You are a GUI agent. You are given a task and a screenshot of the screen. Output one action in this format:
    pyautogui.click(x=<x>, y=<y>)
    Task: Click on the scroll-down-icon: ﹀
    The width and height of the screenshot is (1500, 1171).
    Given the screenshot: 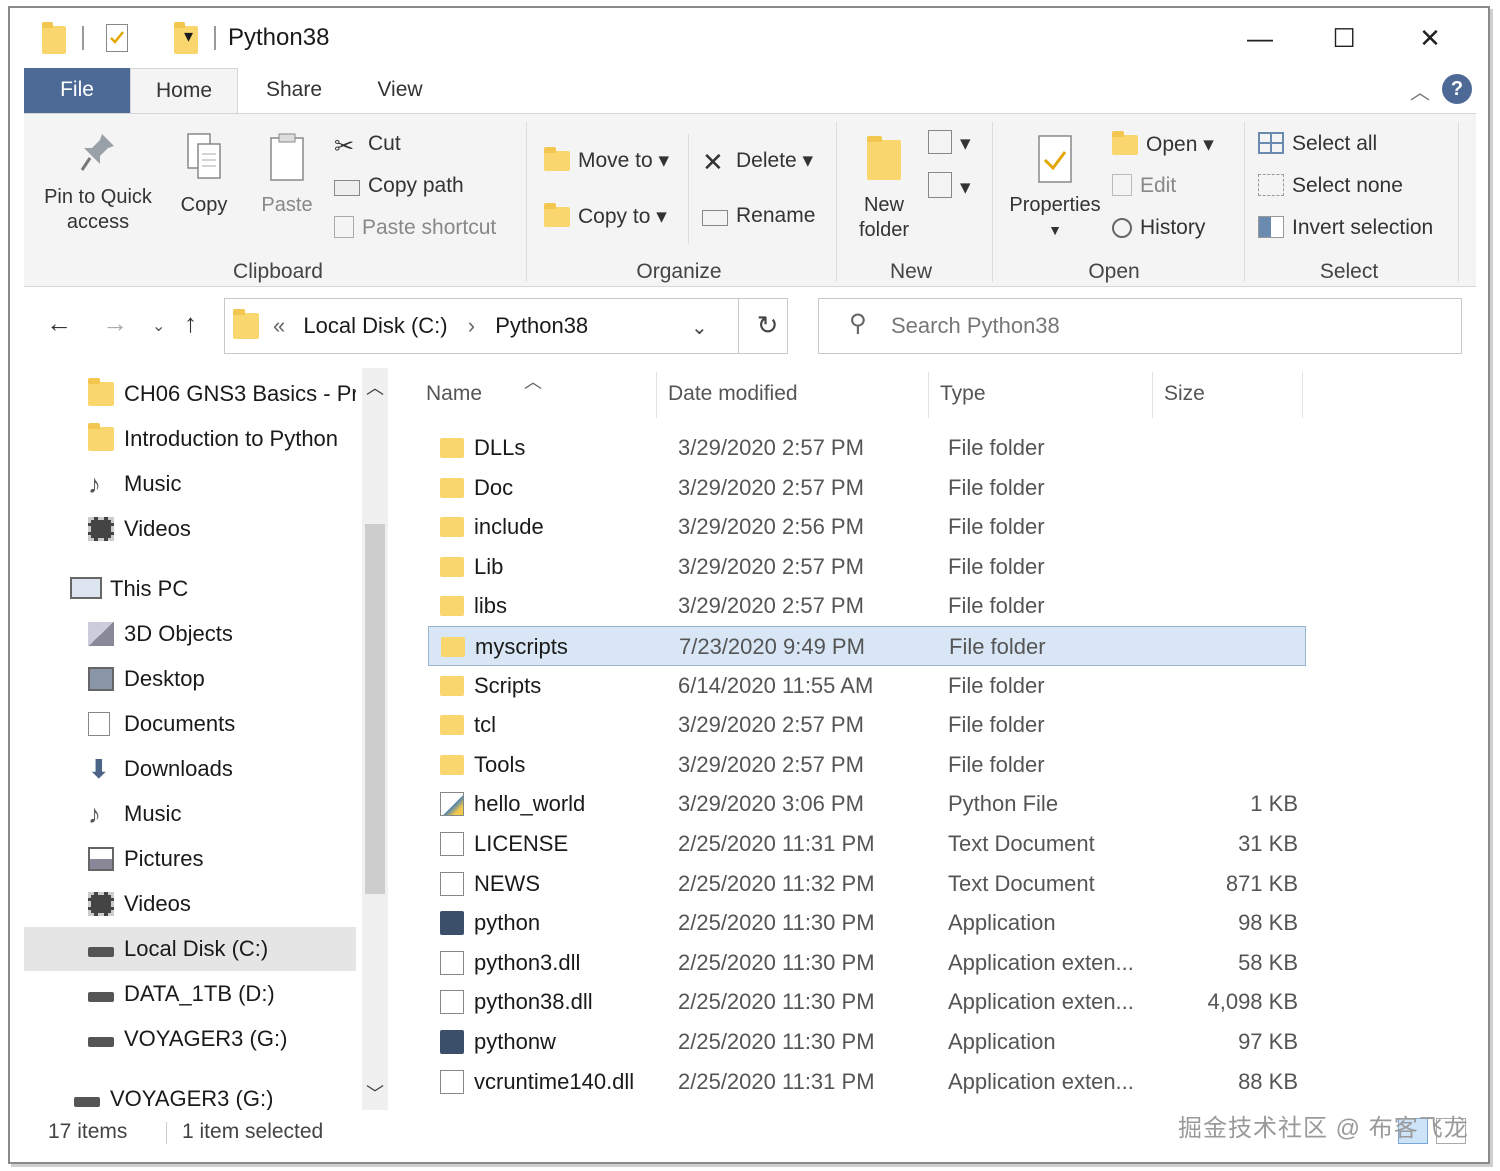 What is the action you would take?
    pyautogui.click(x=375, y=1093)
    